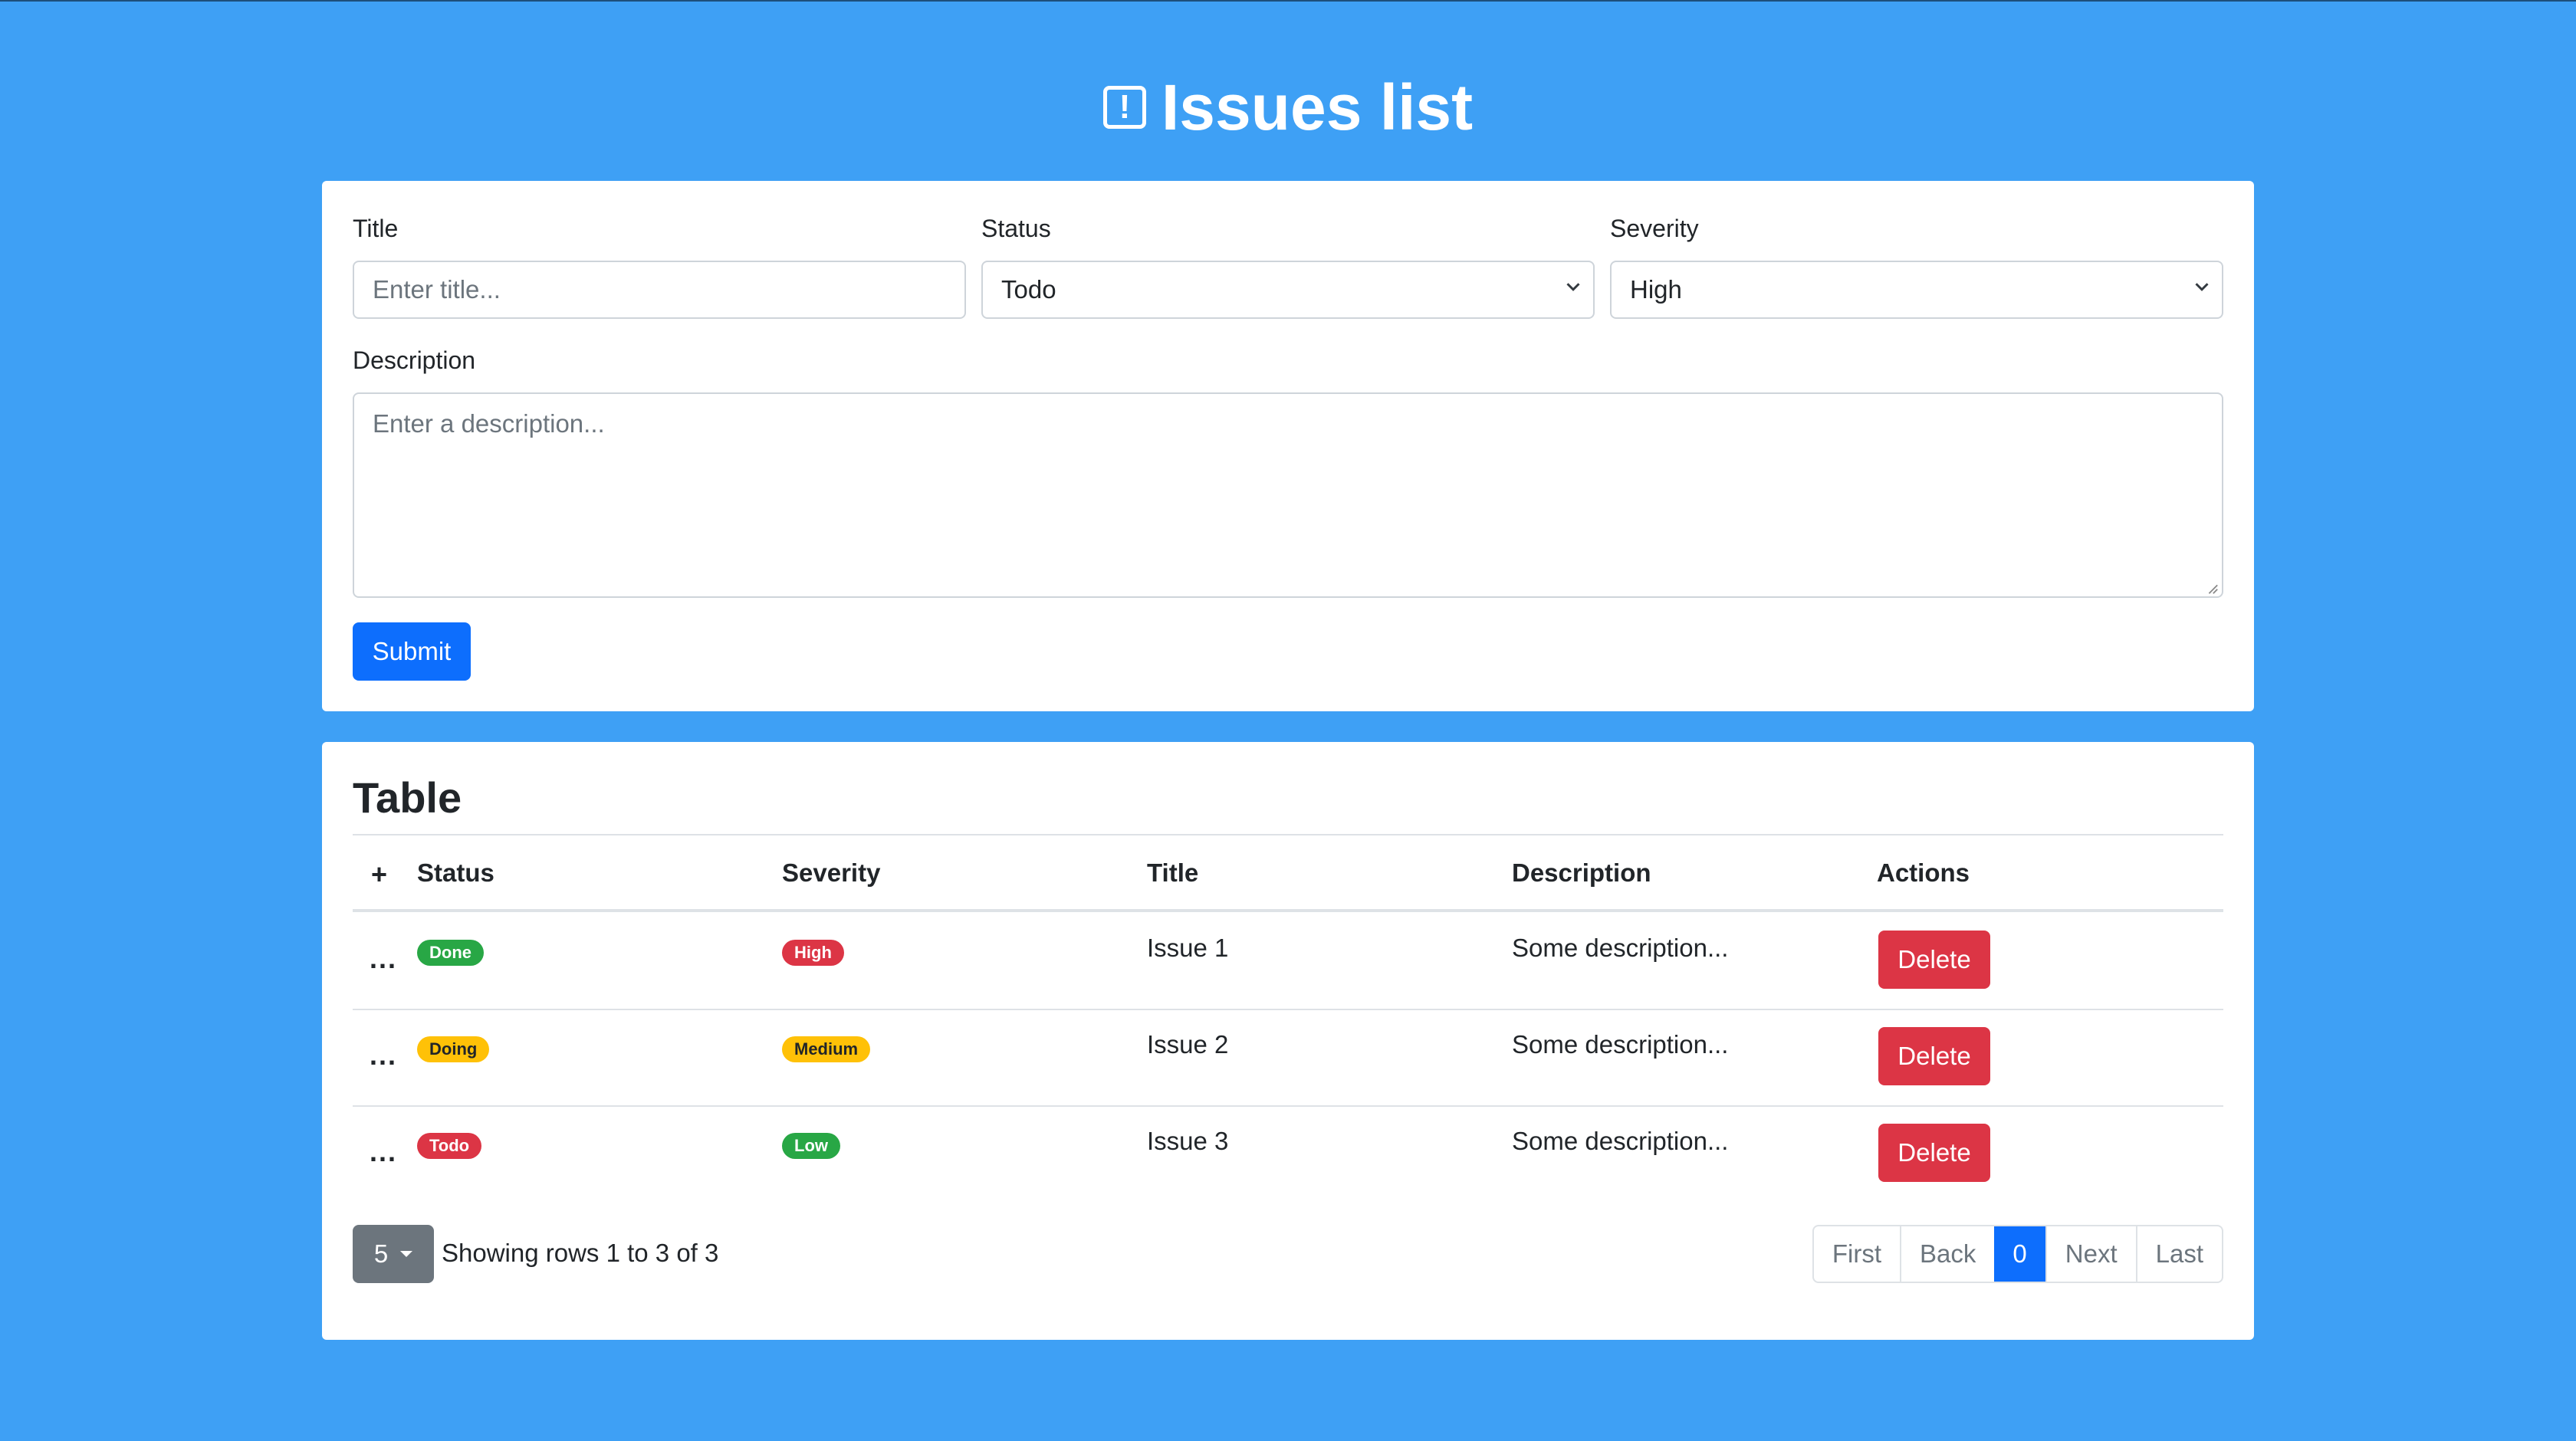 This screenshot has height=1441, width=2576. Describe the element at coordinates (456, 873) in the screenshot. I see `column-header-status: Status` at that location.